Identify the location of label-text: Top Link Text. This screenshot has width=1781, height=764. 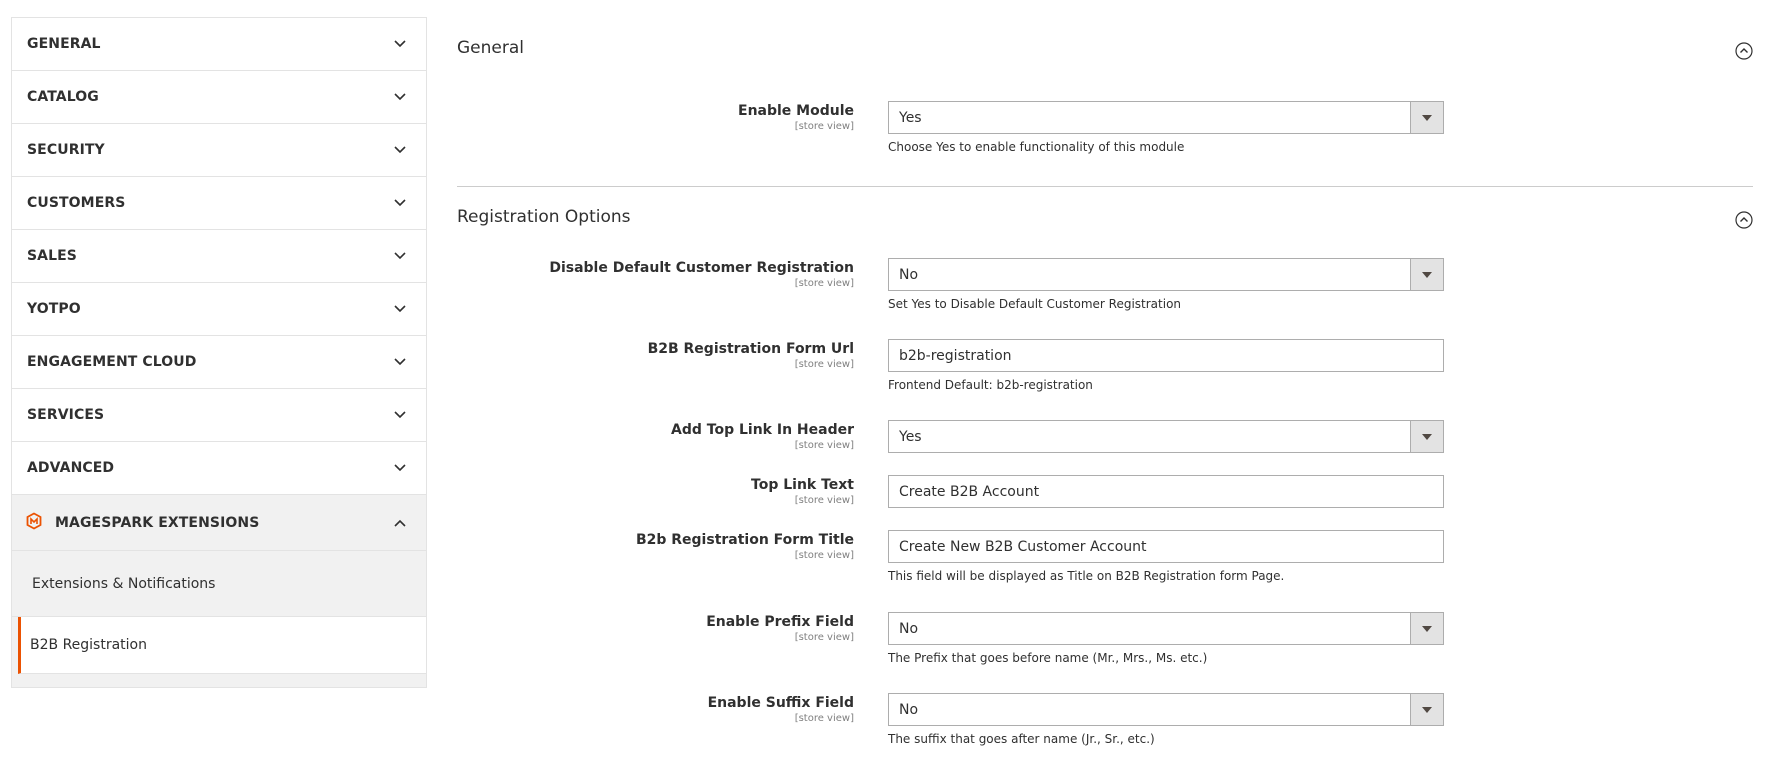
(802, 485).